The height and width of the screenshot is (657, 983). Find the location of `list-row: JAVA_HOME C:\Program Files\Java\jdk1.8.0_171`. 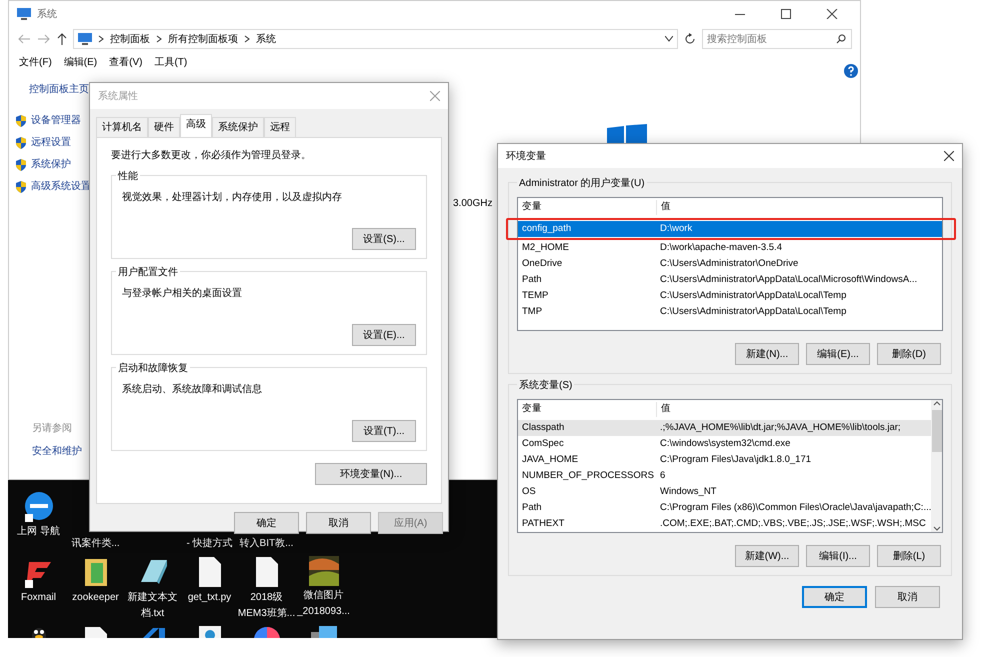

list-row: JAVA_HOME C:\Program Files\Java\jdk1.8.0_171 is located at coordinates (725, 460).